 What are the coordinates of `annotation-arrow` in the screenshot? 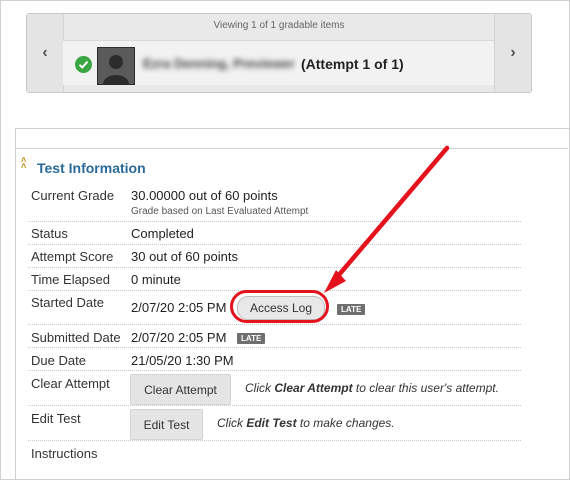 It's located at (387, 219).